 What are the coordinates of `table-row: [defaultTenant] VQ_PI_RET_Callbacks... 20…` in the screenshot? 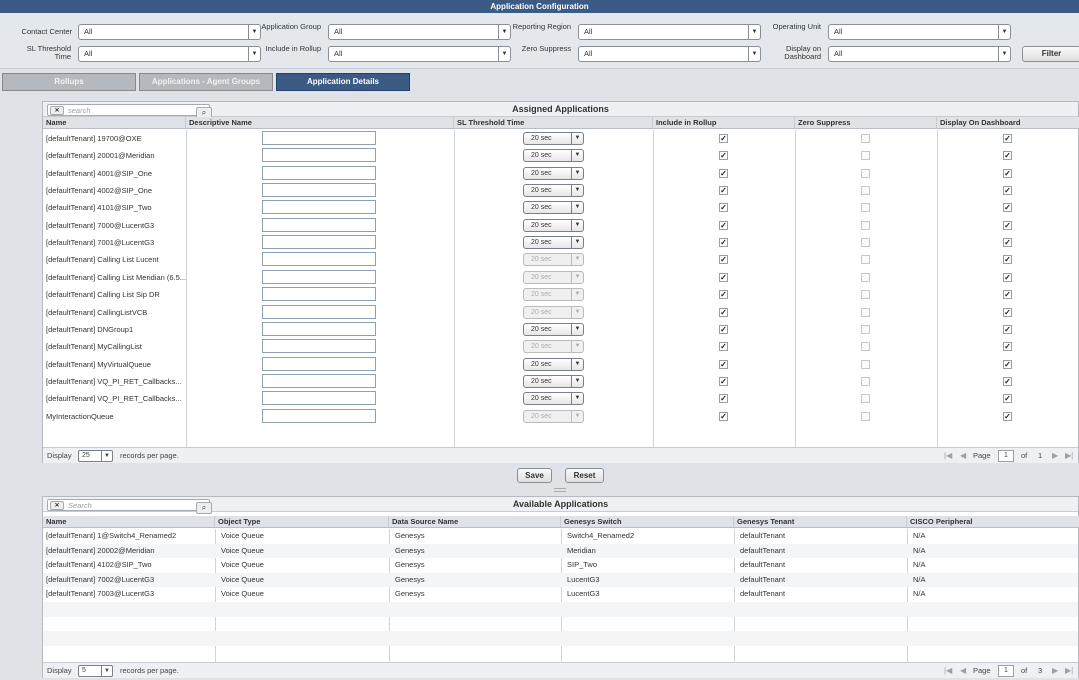 It's located at (560, 381).